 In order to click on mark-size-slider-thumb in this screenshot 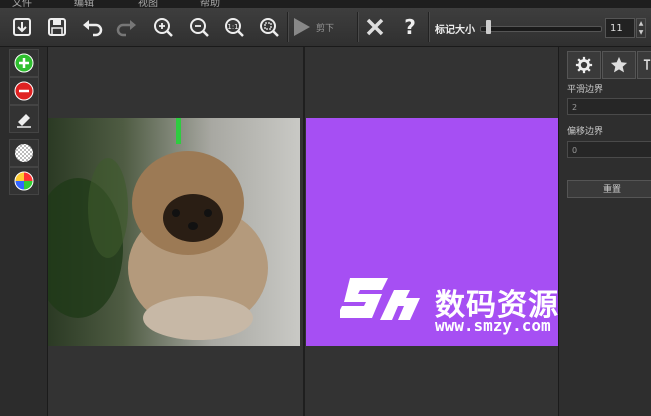, I will do `click(488, 27)`.